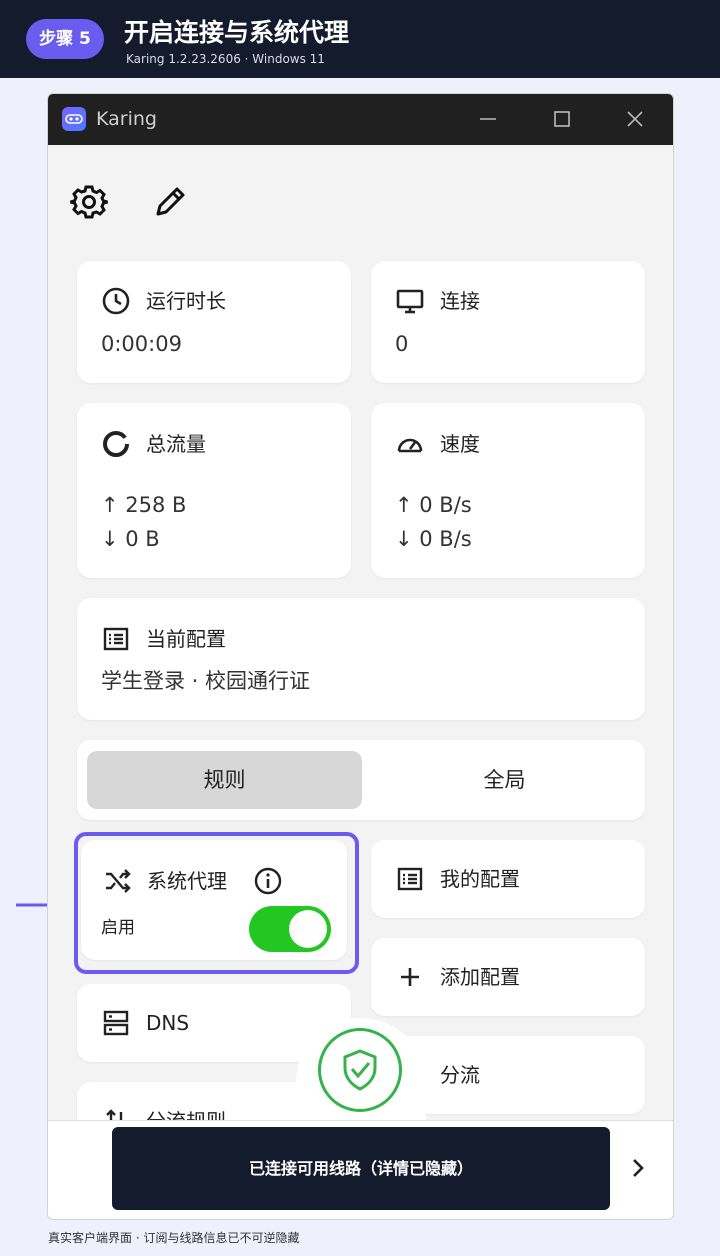 This screenshot has width=720, height=1256. I want to click on uptime-card: 运行时长 0:00:09, so click(214, 322).